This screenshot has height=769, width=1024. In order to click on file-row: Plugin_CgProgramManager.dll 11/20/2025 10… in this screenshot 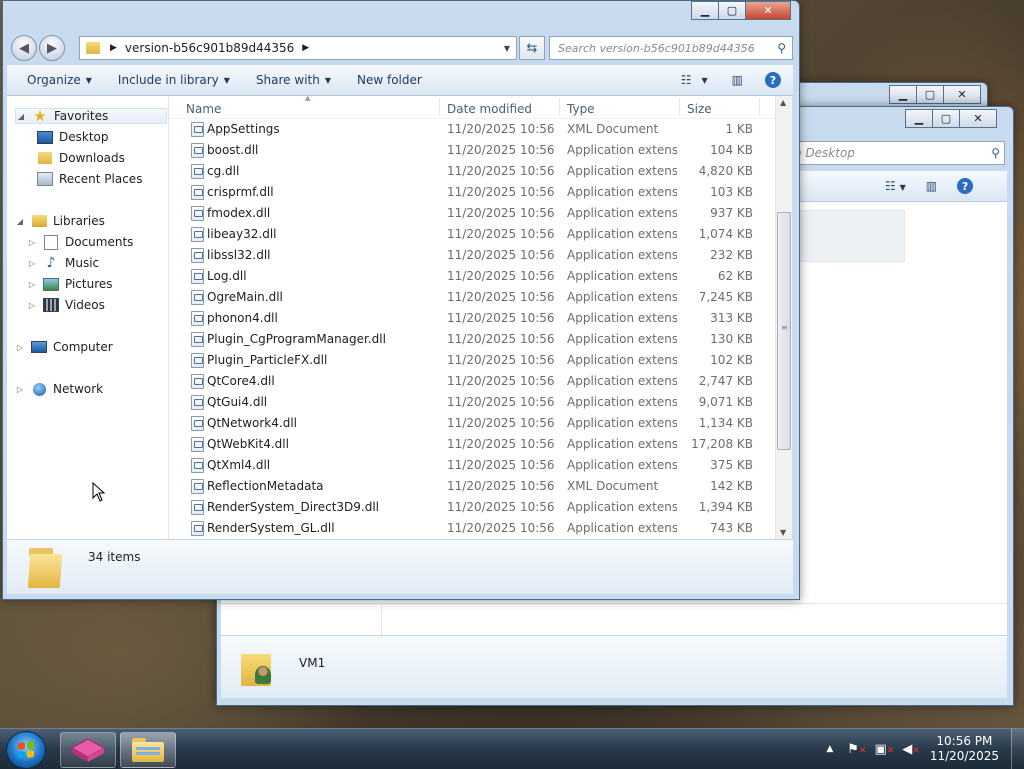, I will do `click(482, 339)`.